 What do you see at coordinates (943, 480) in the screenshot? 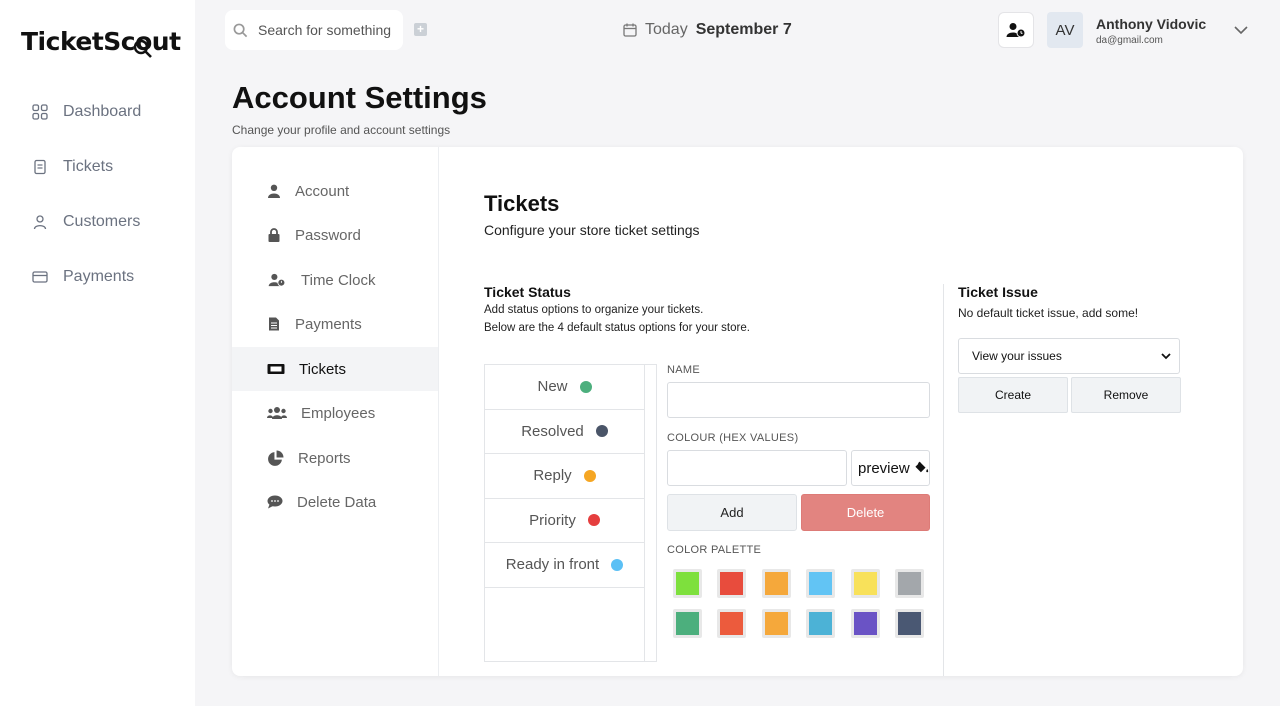
I see `vertical-divider` at bounding box center [943, 480].